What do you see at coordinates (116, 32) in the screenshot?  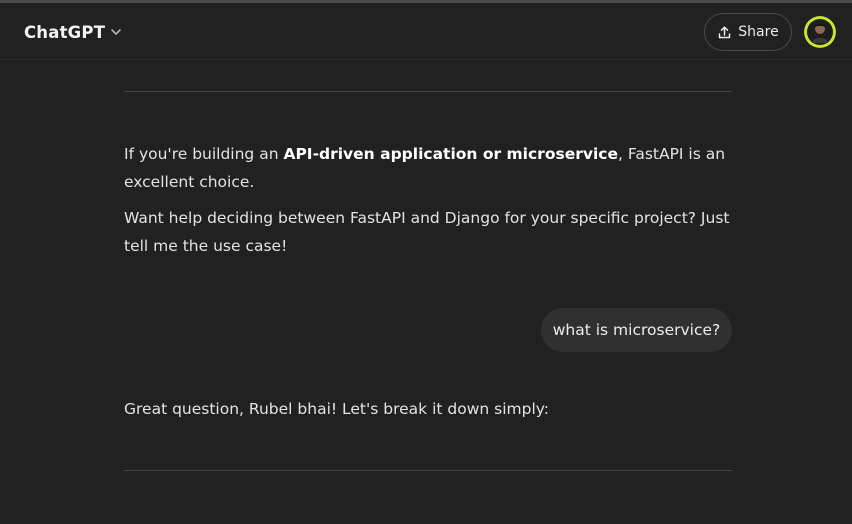 I see `chevron-down-icon` at bounding box center [116, 32].